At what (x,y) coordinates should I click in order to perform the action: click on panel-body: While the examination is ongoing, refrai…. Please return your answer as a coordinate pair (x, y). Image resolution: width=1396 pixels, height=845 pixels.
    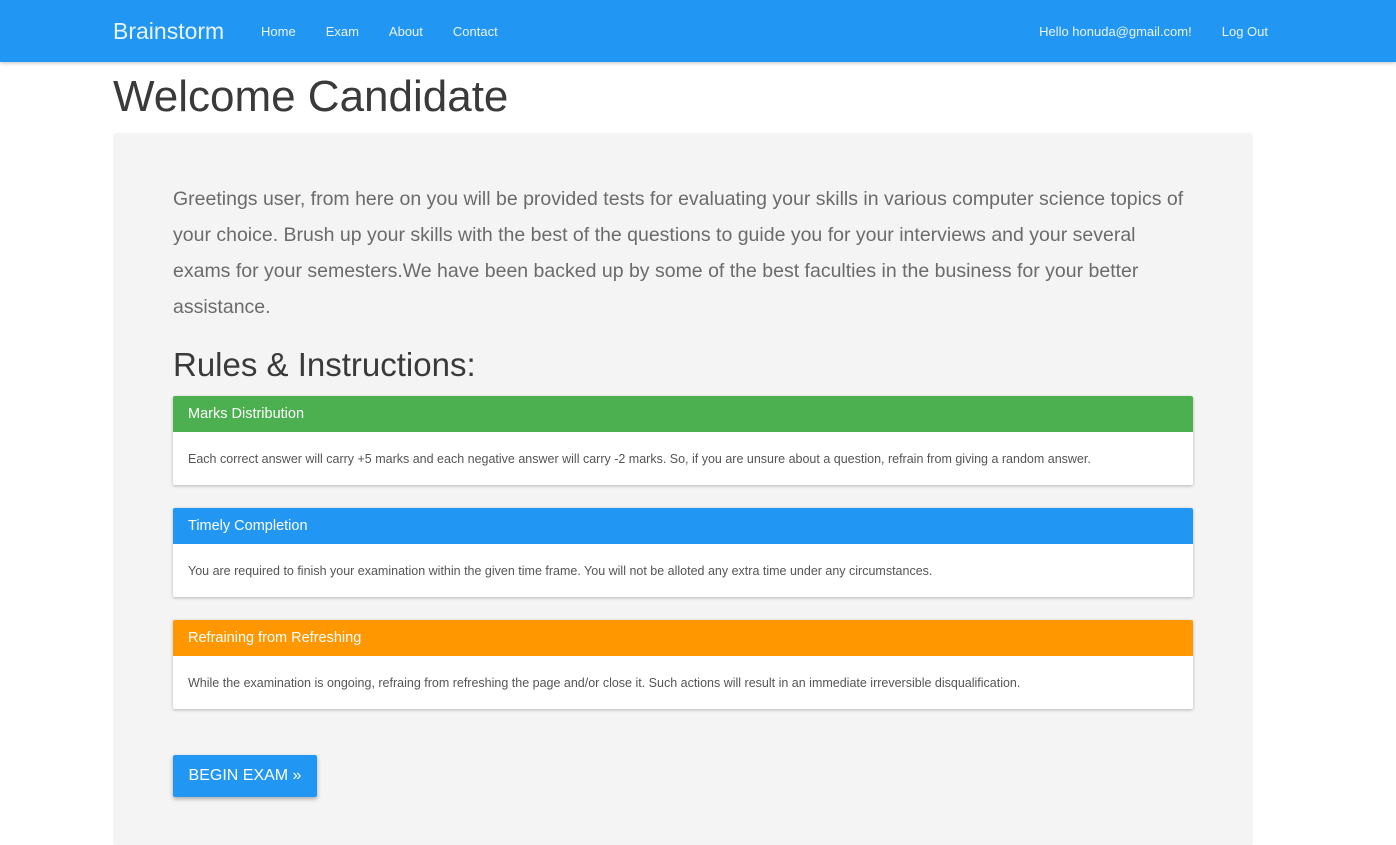
    Looking at the image, I should click on (604, 683).